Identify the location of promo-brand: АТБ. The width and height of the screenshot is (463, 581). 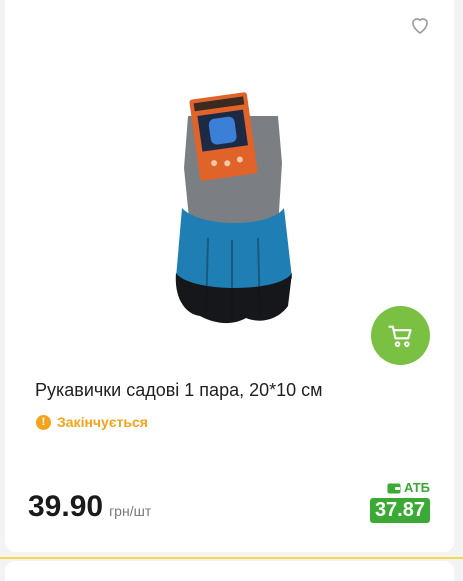
(408, 487).